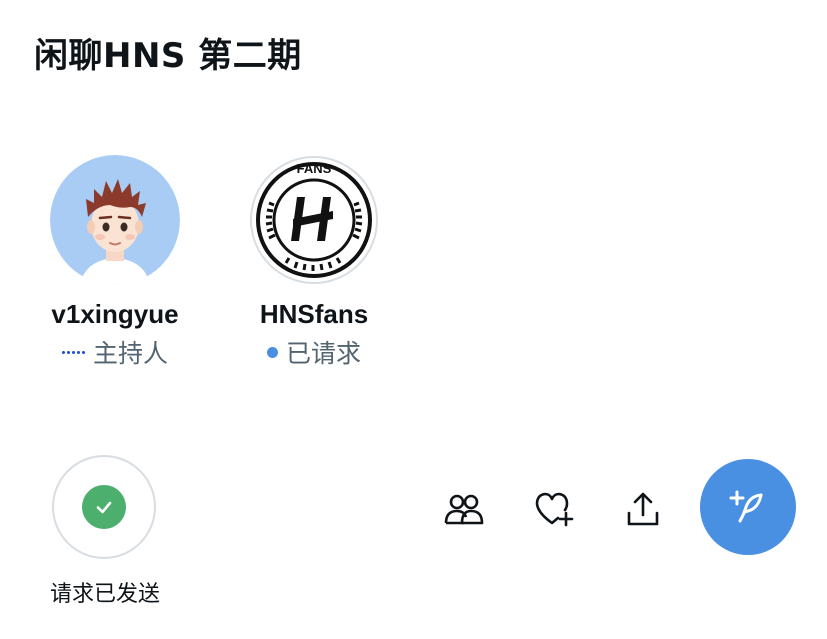  I want to click on request-sent-button, so click(104, 507).